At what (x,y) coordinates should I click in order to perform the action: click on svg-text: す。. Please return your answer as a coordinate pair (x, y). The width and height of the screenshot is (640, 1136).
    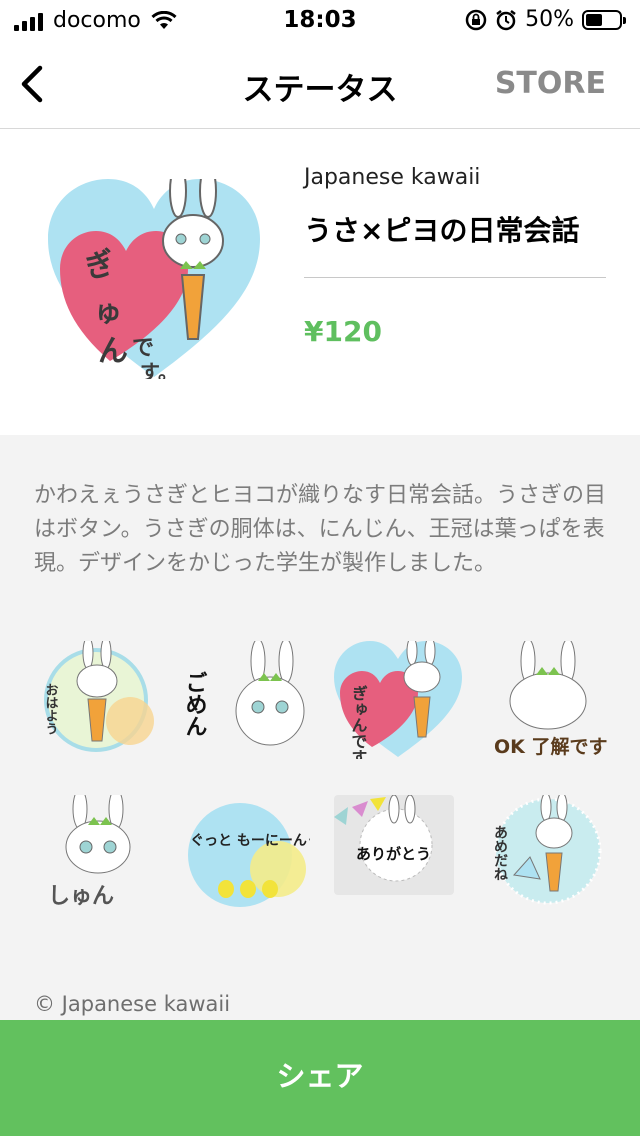
    Looking at the image, I should click on (159, 369).